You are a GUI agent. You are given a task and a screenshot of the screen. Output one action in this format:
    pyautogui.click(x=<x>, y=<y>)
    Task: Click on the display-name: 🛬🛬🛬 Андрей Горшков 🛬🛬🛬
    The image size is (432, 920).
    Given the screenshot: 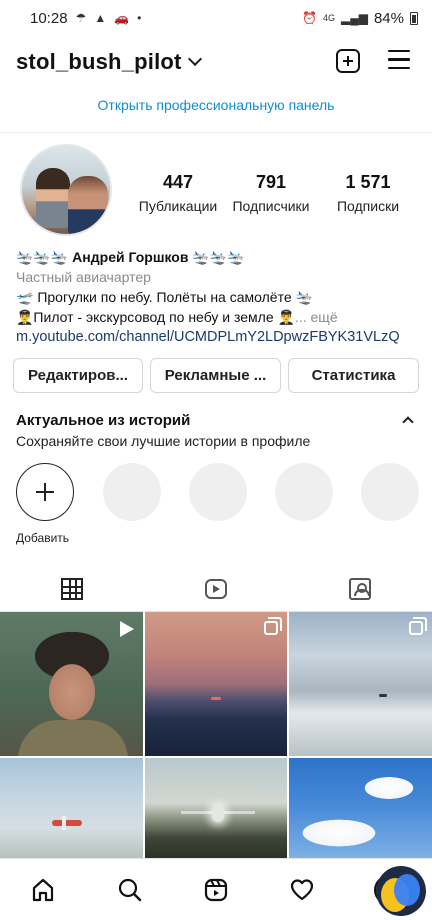 What is the action you would take?
    pyautogui.click(x=130, y=257)
    